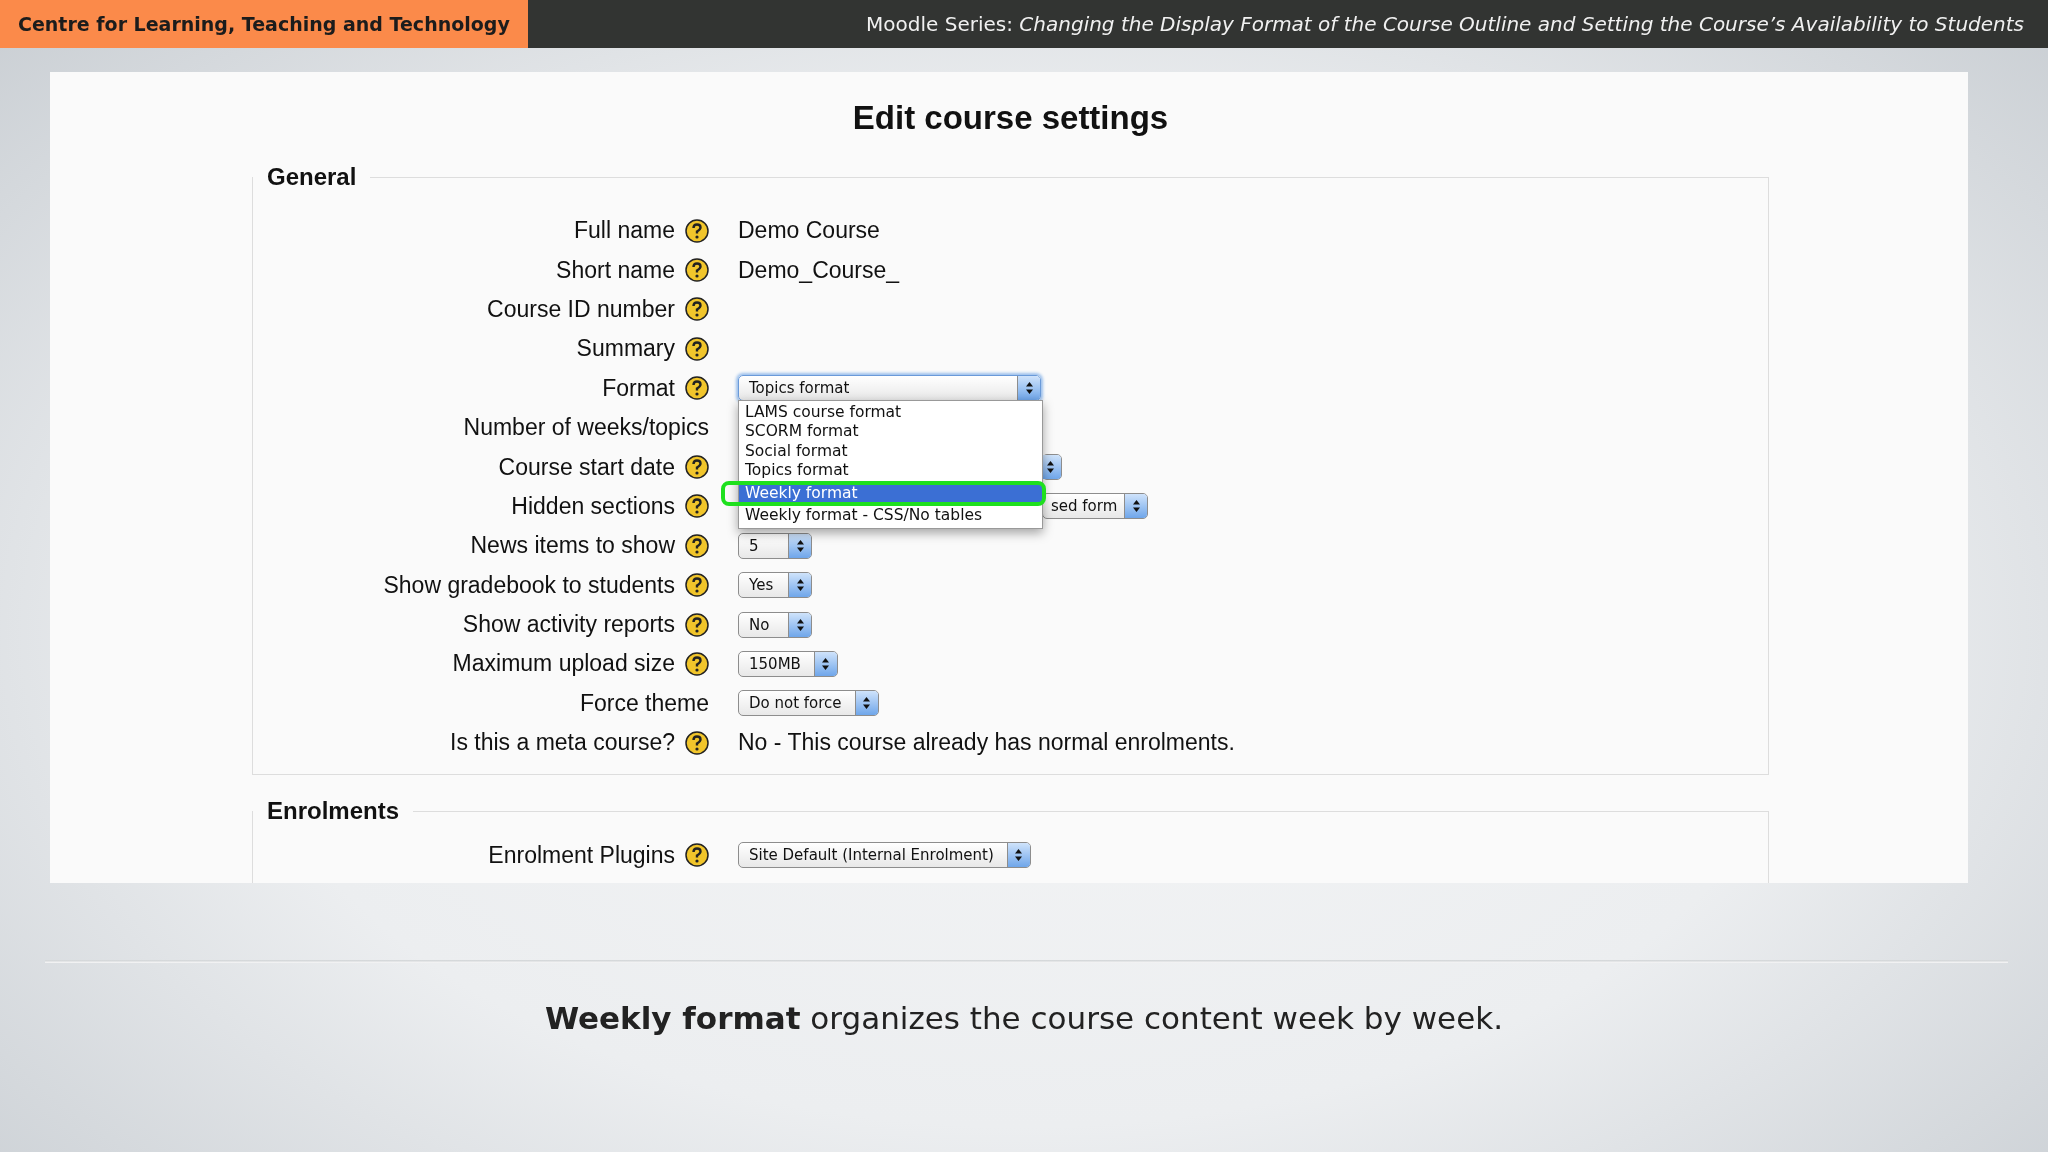  Describe the element at coordinates (808, 703) in the screenshot. I see `select-field: Do not force` at that location.